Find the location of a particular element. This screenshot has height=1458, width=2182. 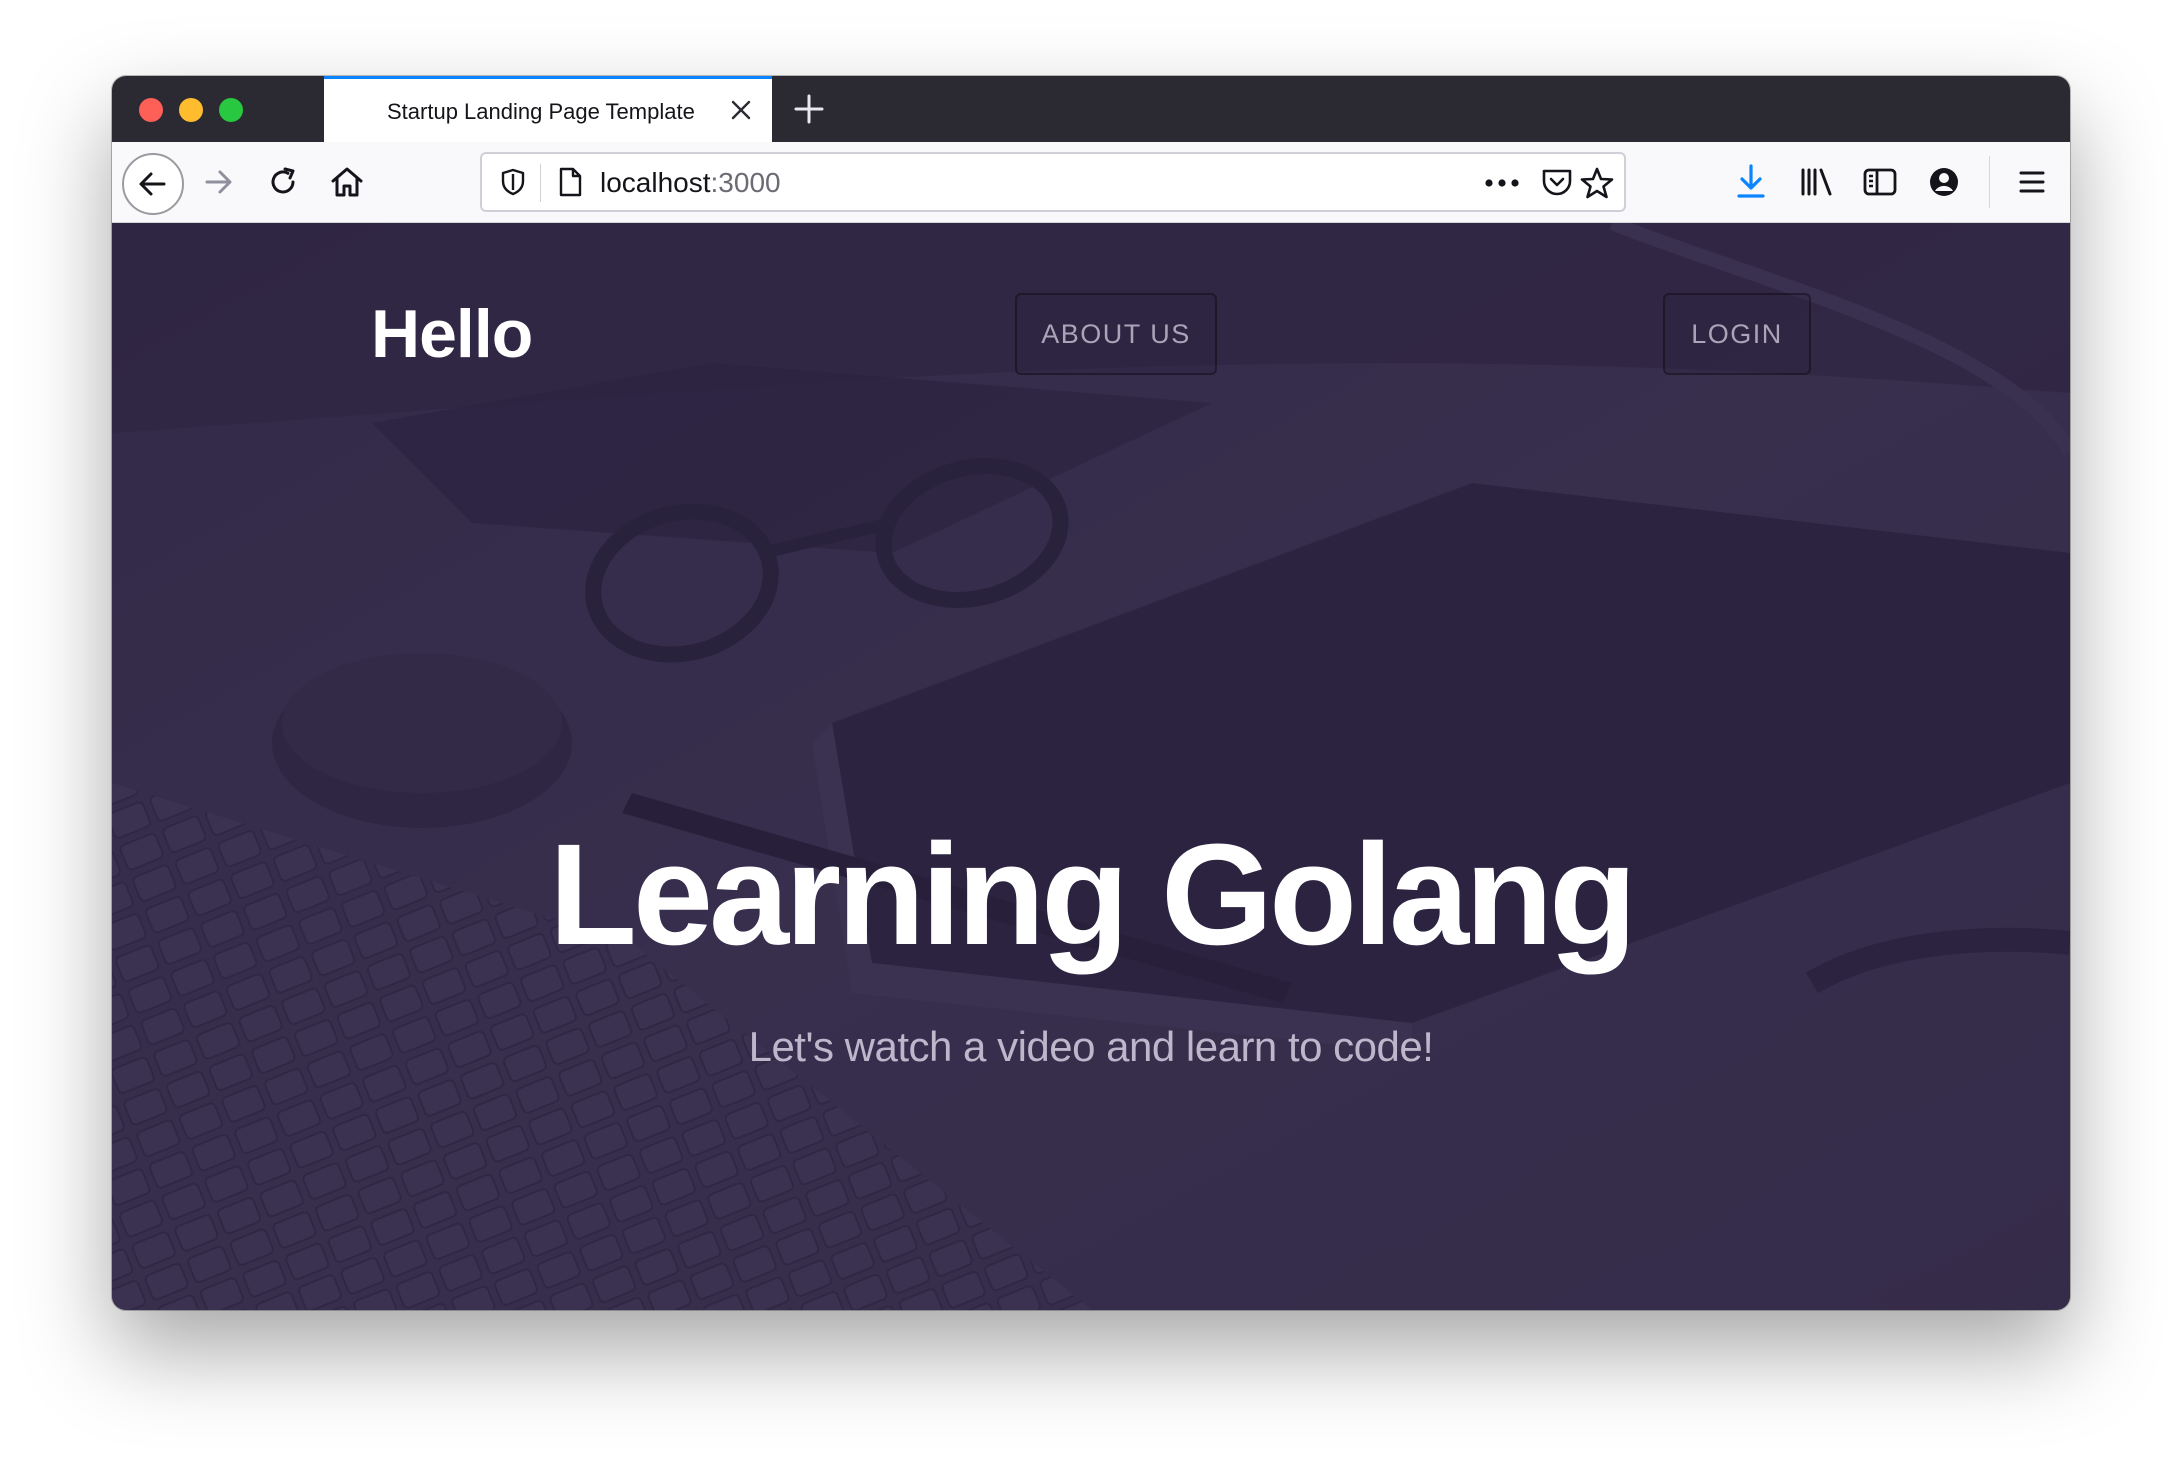

library-button is located at coordinates (1816, 182).